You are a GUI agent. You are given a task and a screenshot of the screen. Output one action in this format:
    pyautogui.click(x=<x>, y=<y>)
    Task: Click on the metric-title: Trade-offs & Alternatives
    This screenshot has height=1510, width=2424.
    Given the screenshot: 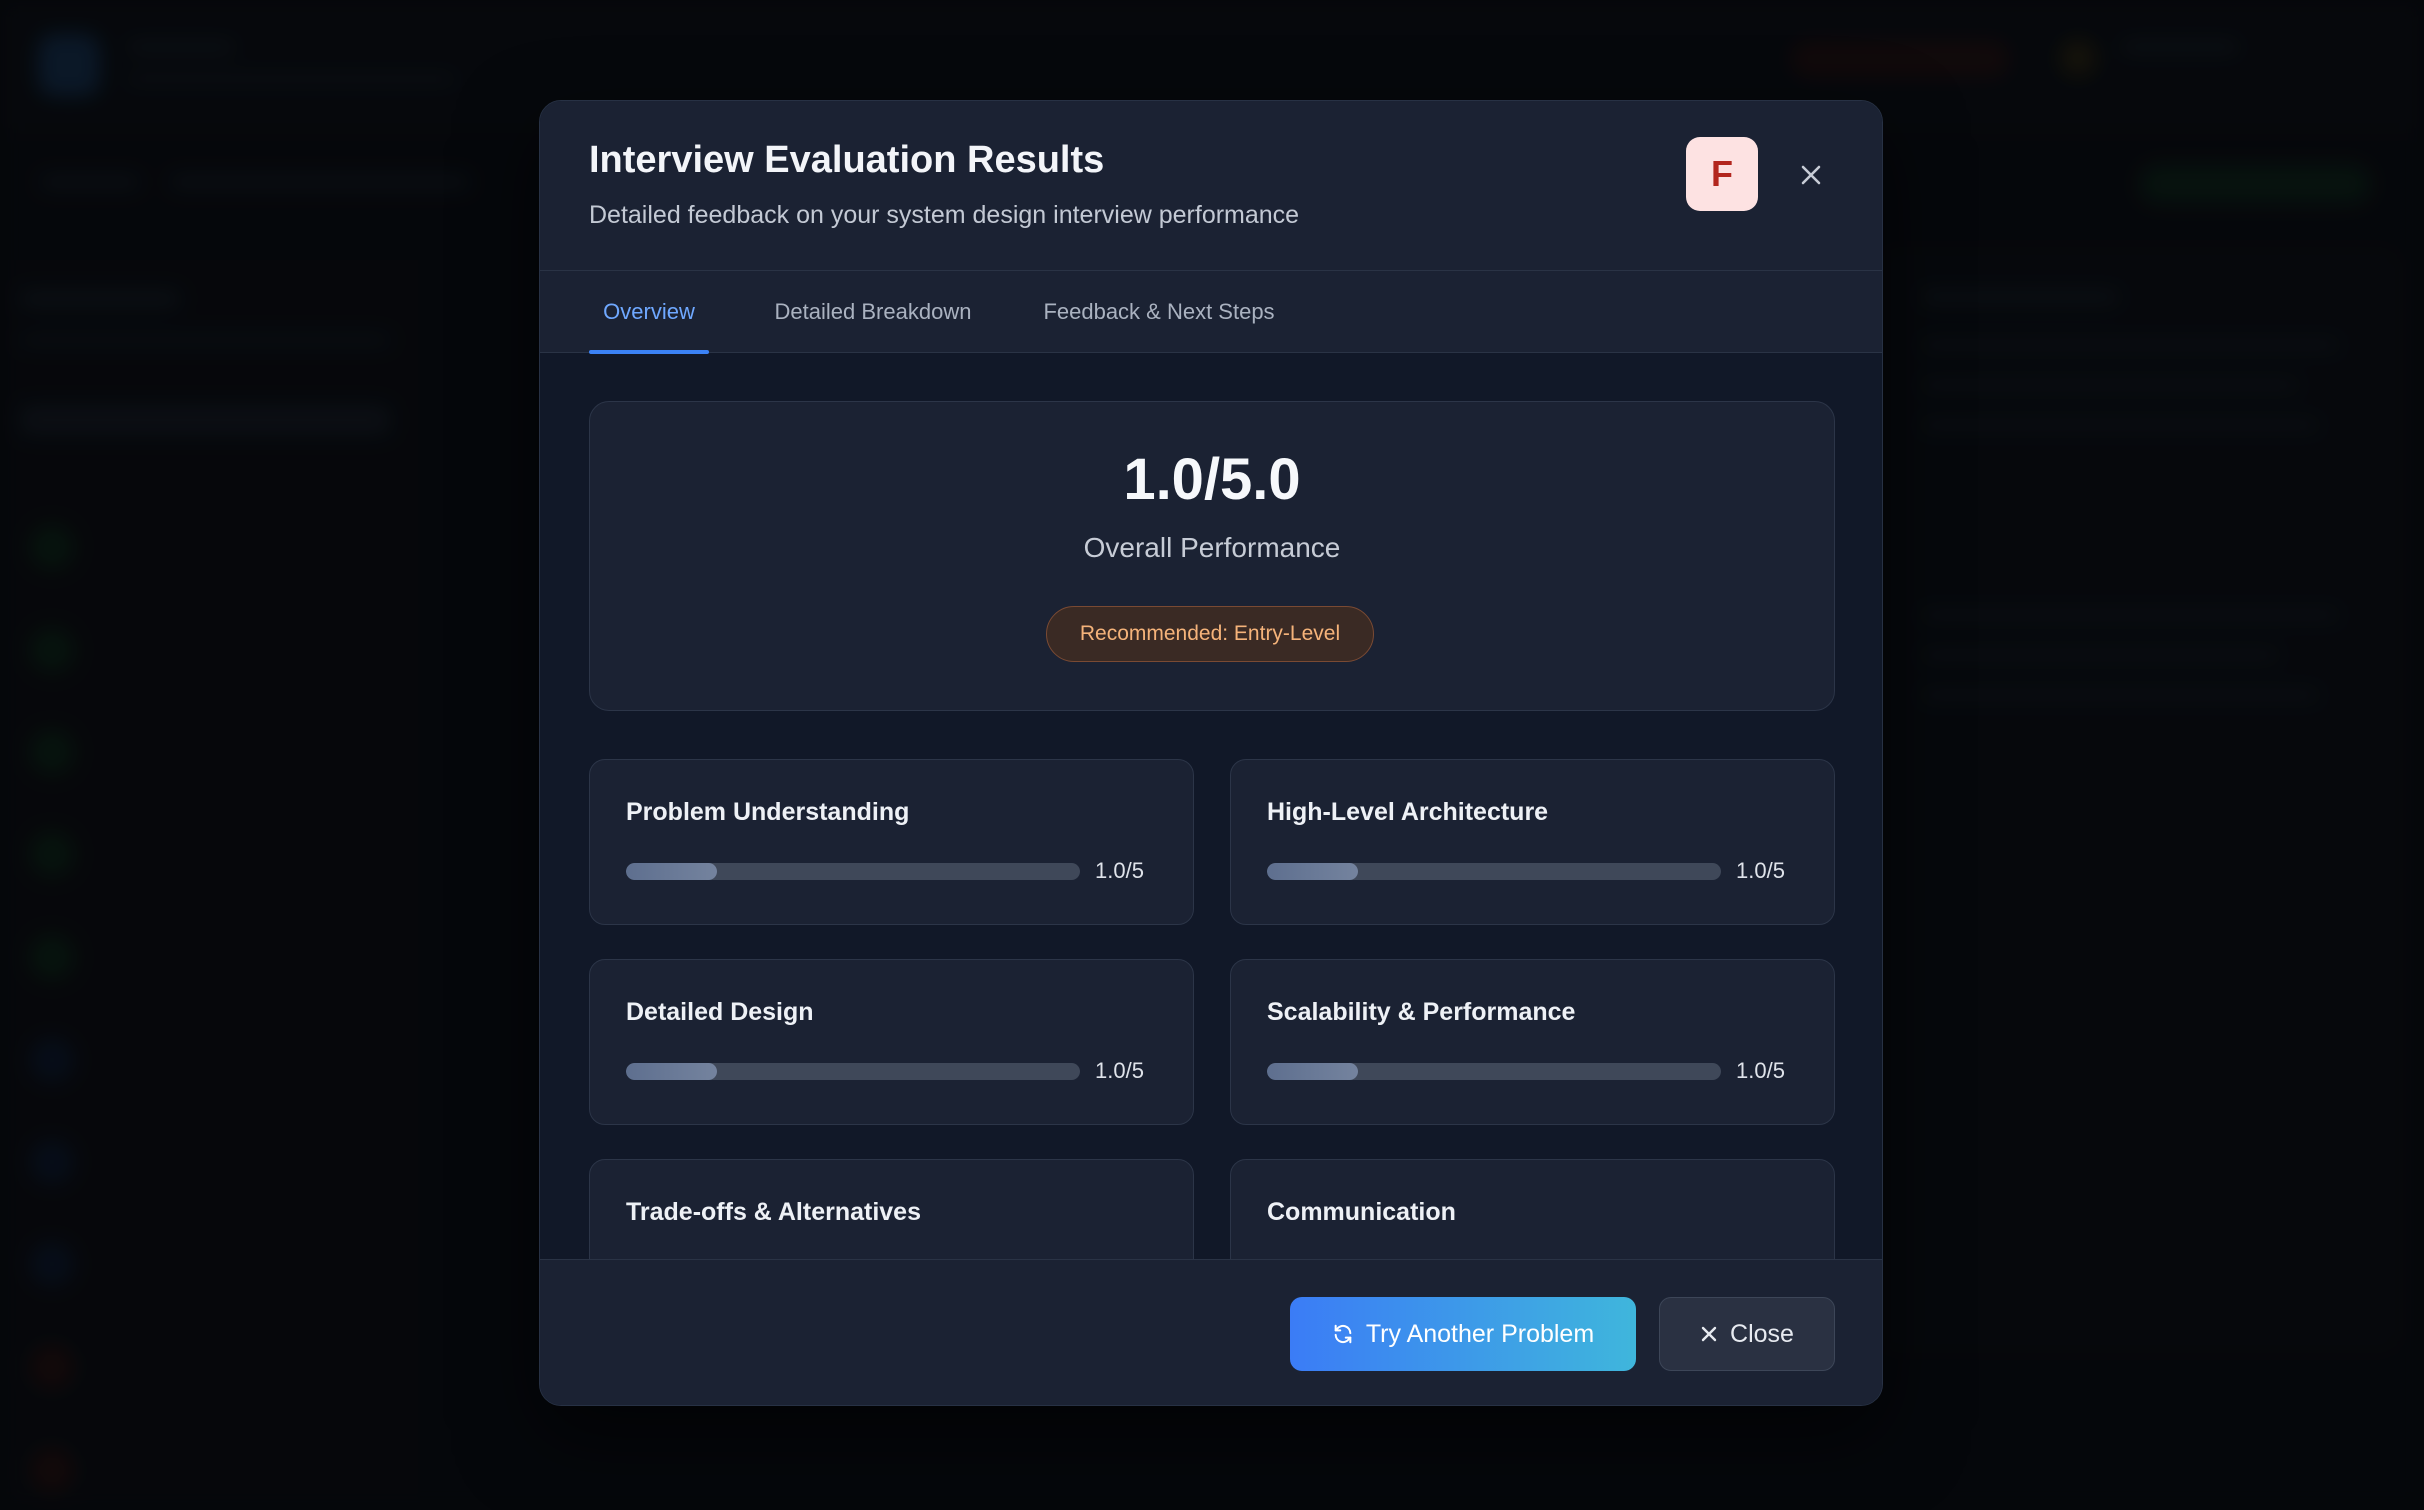 What is the action you would take?
    pyautogui.click(x=773, y=1212)
    